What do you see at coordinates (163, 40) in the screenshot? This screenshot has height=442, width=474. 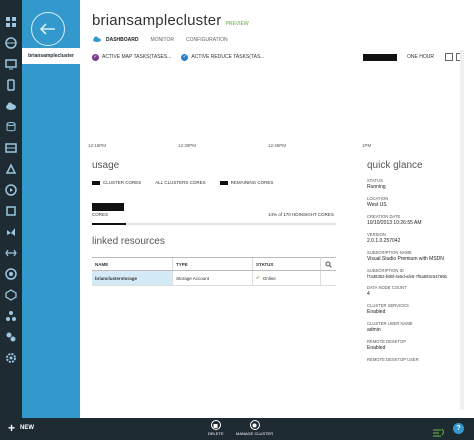 I see `tab-monitor: MONITOR` at bounding box center [163, 40].